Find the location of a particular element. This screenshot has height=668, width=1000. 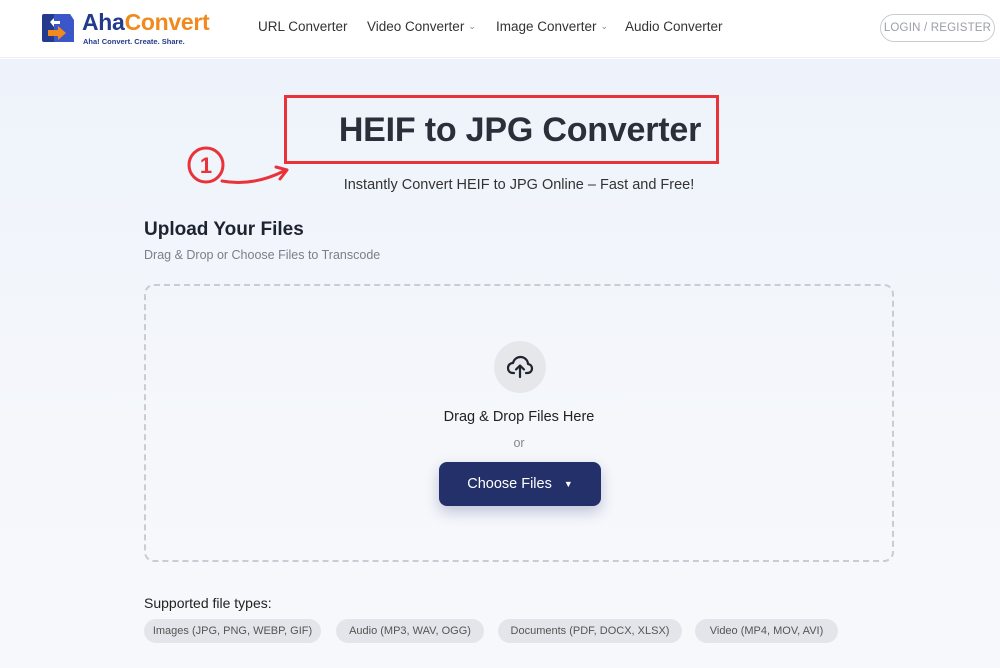

drop-instructions: Drag & Drop Files Here is located at coordinates (519, 417).